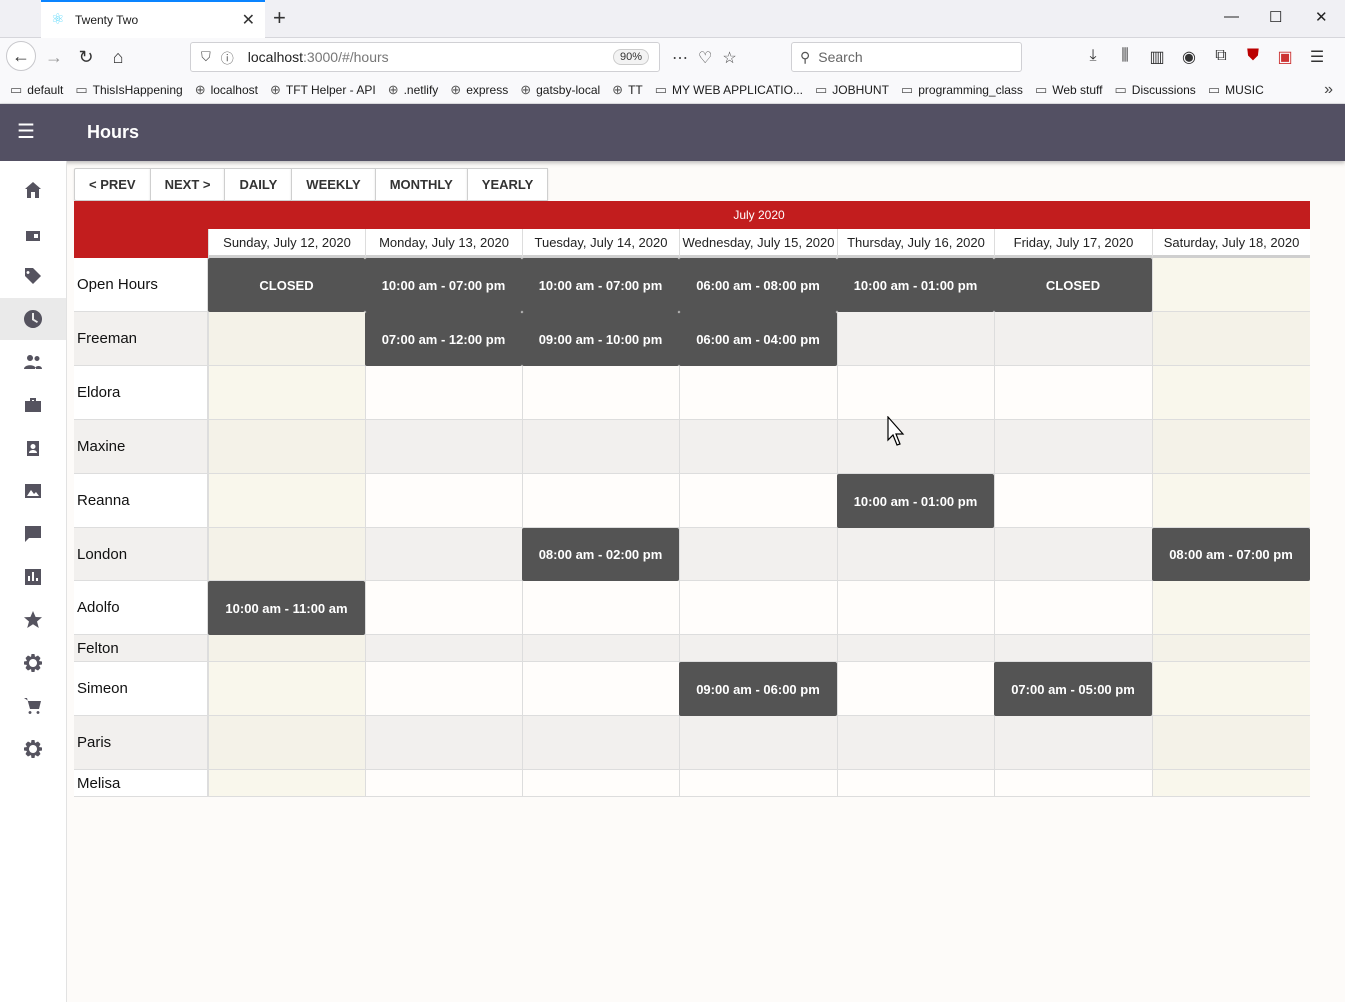 The width and height of the screenshot is (1345, 1002). What do you see at coordinates (54, 57) in the screenshot?
I see `forward-arrow-icon: →` at bounding box center [54, 57].